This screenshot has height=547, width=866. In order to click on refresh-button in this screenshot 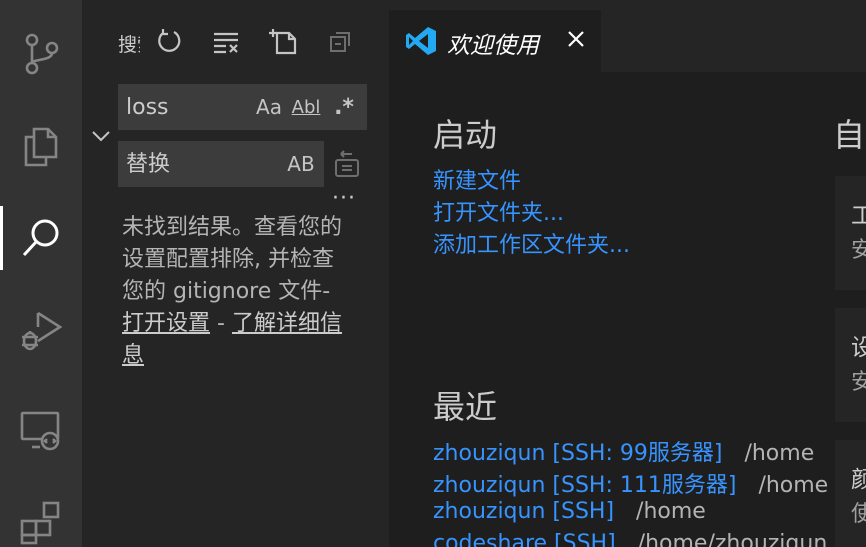, I will do `click(169, 41)`.